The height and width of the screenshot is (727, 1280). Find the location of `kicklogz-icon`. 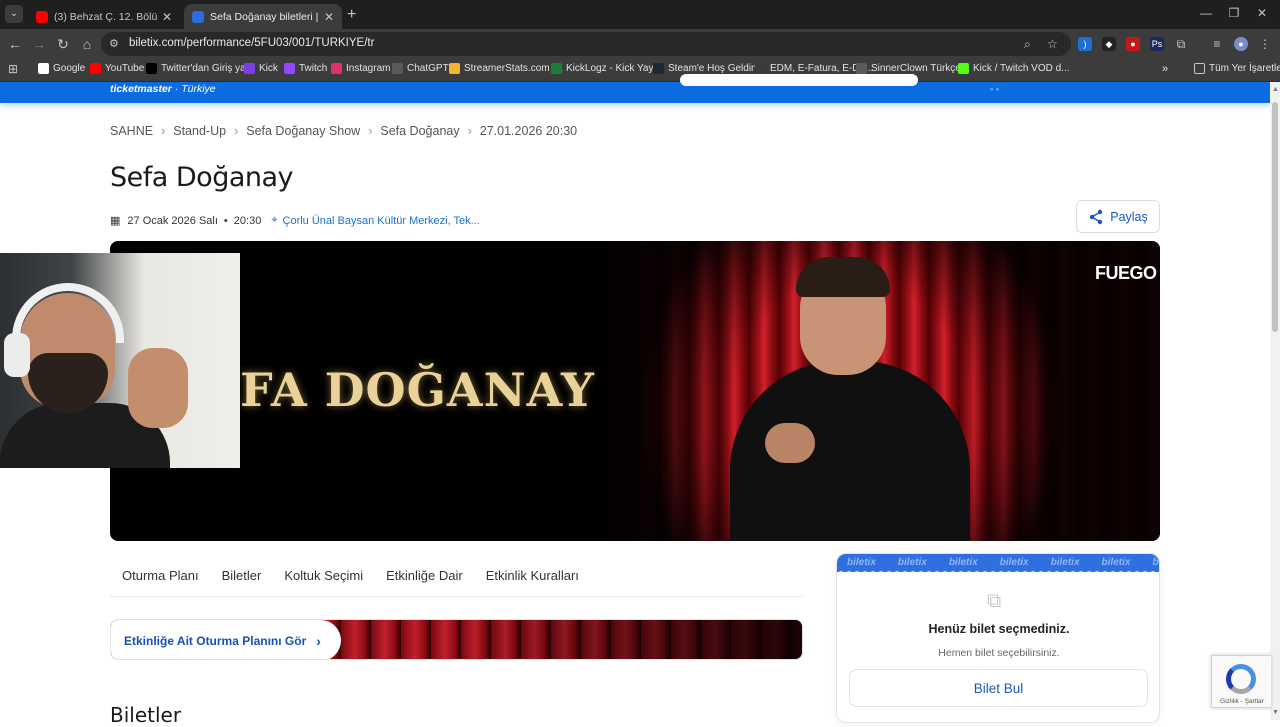

kicklogz-icon is located at coordinates (556, 68).